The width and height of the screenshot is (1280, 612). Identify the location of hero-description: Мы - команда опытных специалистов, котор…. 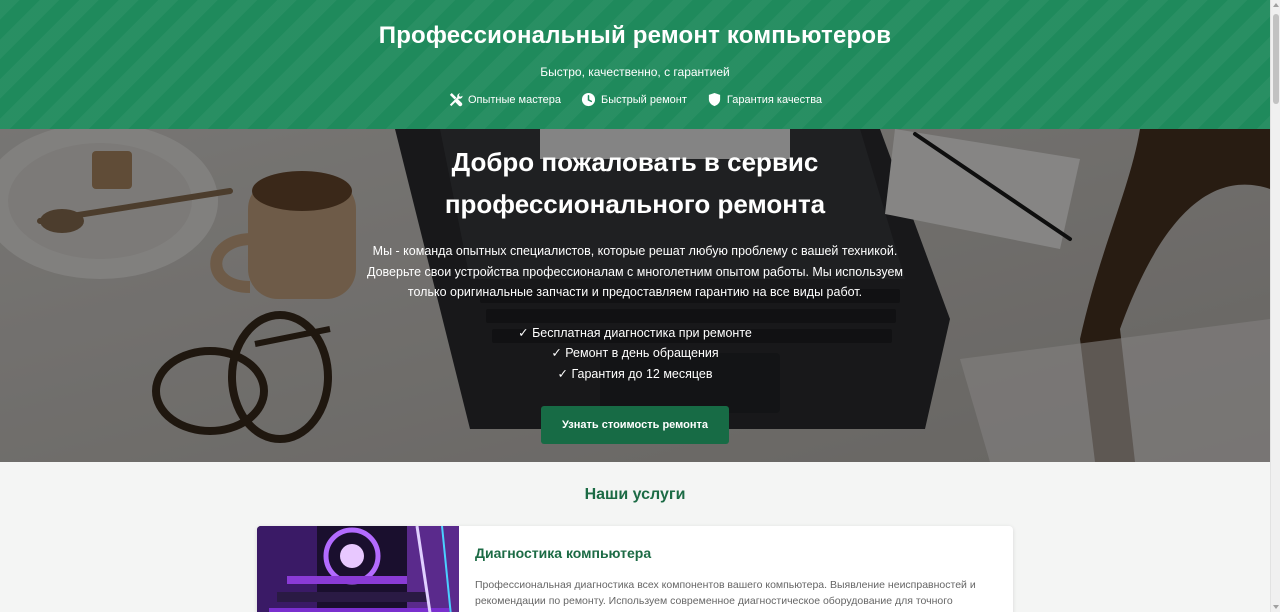
(635, 271).